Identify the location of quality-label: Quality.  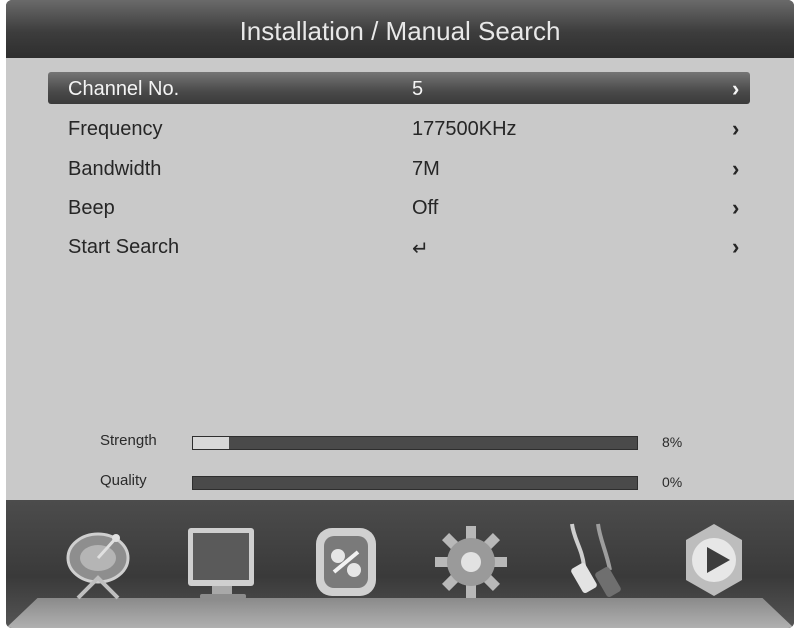
(123, 480).